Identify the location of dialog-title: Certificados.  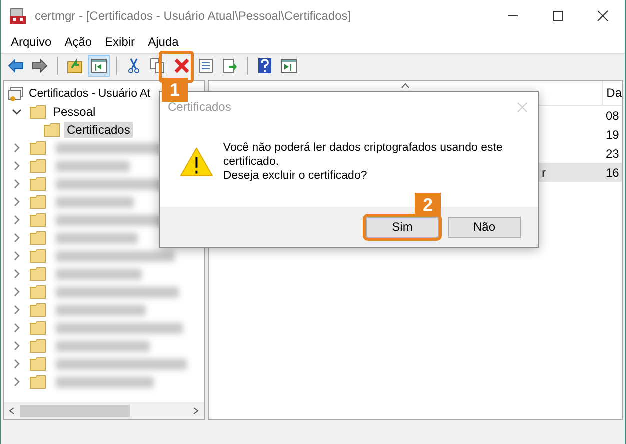
(200, 107).